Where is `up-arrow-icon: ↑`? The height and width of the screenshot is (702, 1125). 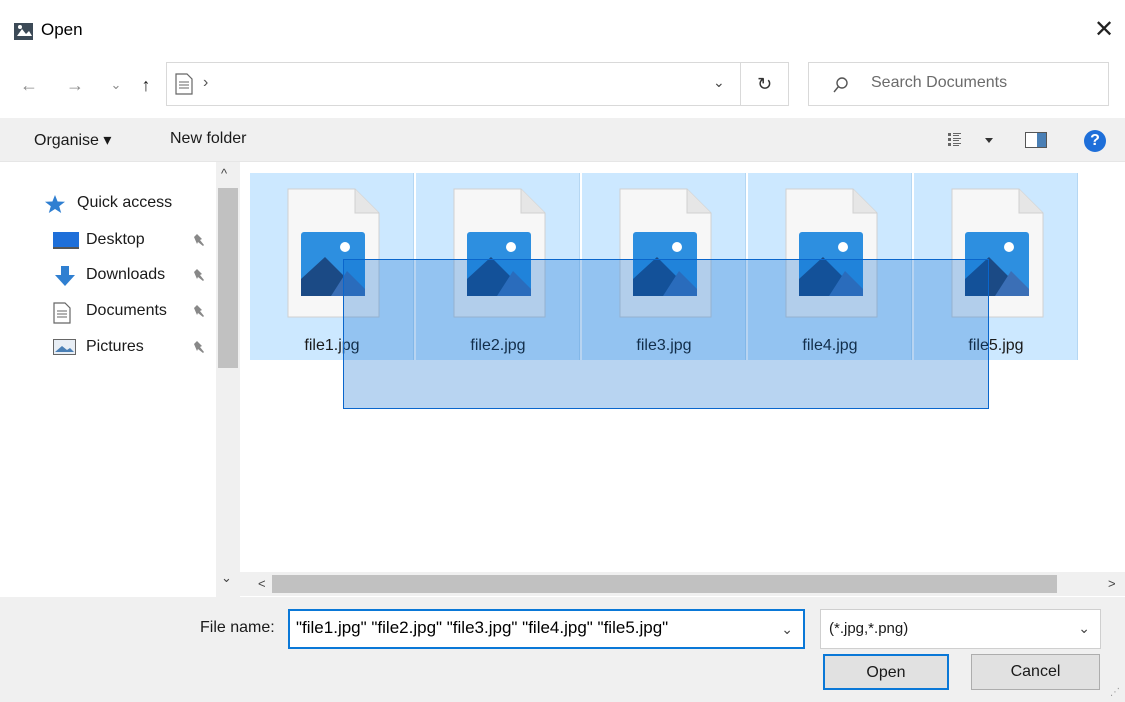 up-arrow-icon: ↑ is located at coordinates (146, 85).